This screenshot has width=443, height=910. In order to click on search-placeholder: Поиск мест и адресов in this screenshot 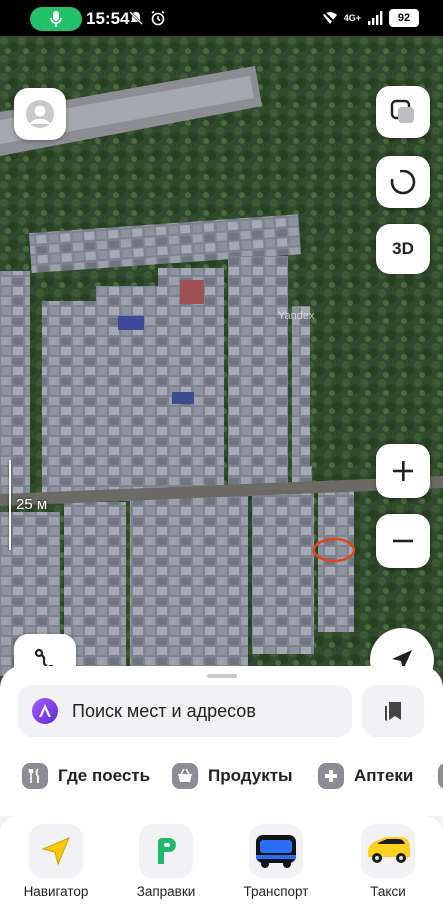, I will do `click(164, 710)`.